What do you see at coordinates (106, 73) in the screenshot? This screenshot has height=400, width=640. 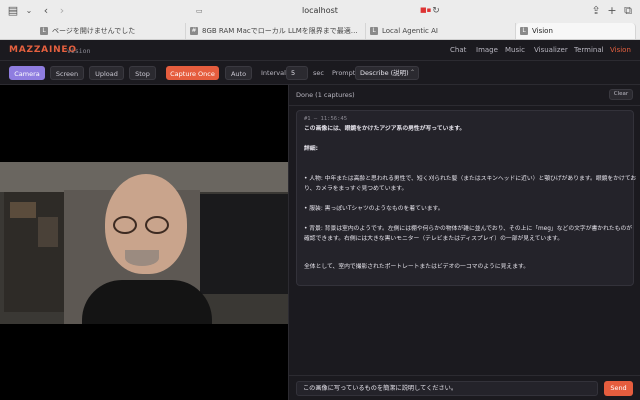 I see `upload-button: Upload` at bounding box center [106, 73].